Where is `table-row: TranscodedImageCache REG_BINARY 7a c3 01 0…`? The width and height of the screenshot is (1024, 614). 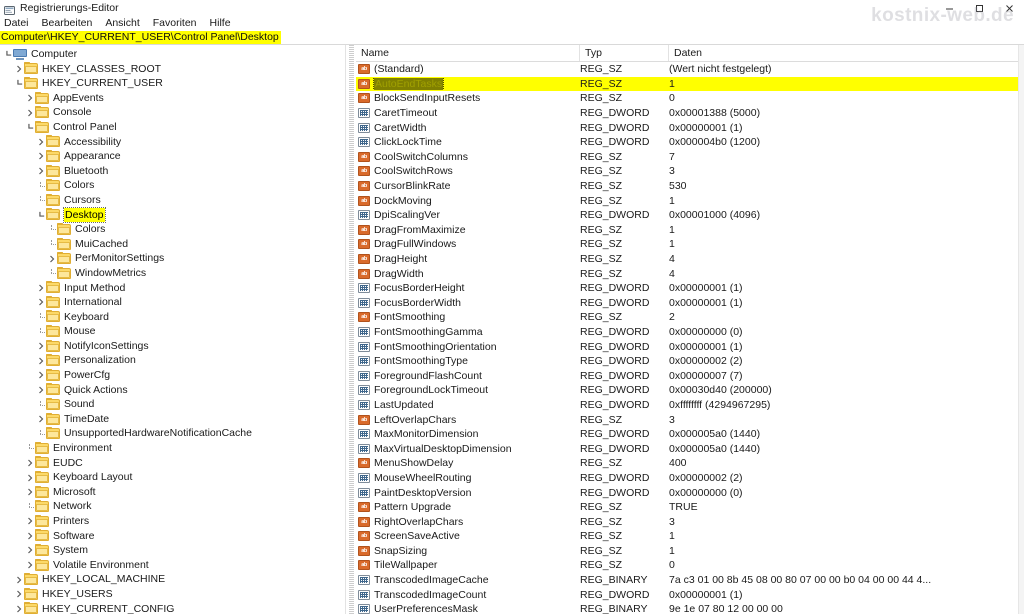
table-row: TranscodedImageCache REG_BINARY 7a c3 01 0… is located at coordinates (690, 580).